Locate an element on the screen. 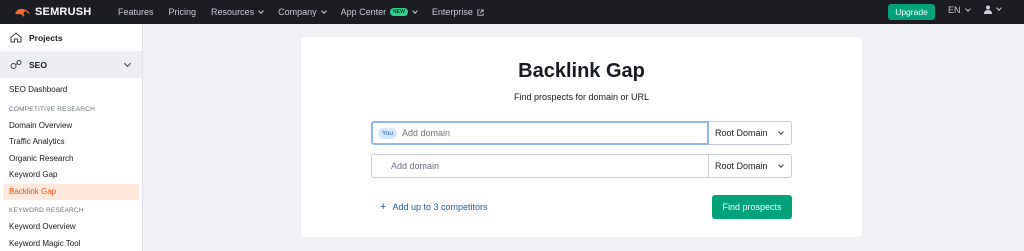 This screenshot has width=1024, height=251. add-competitors-link: + Add up to 3 competitors is located at coordinates (434, 206).